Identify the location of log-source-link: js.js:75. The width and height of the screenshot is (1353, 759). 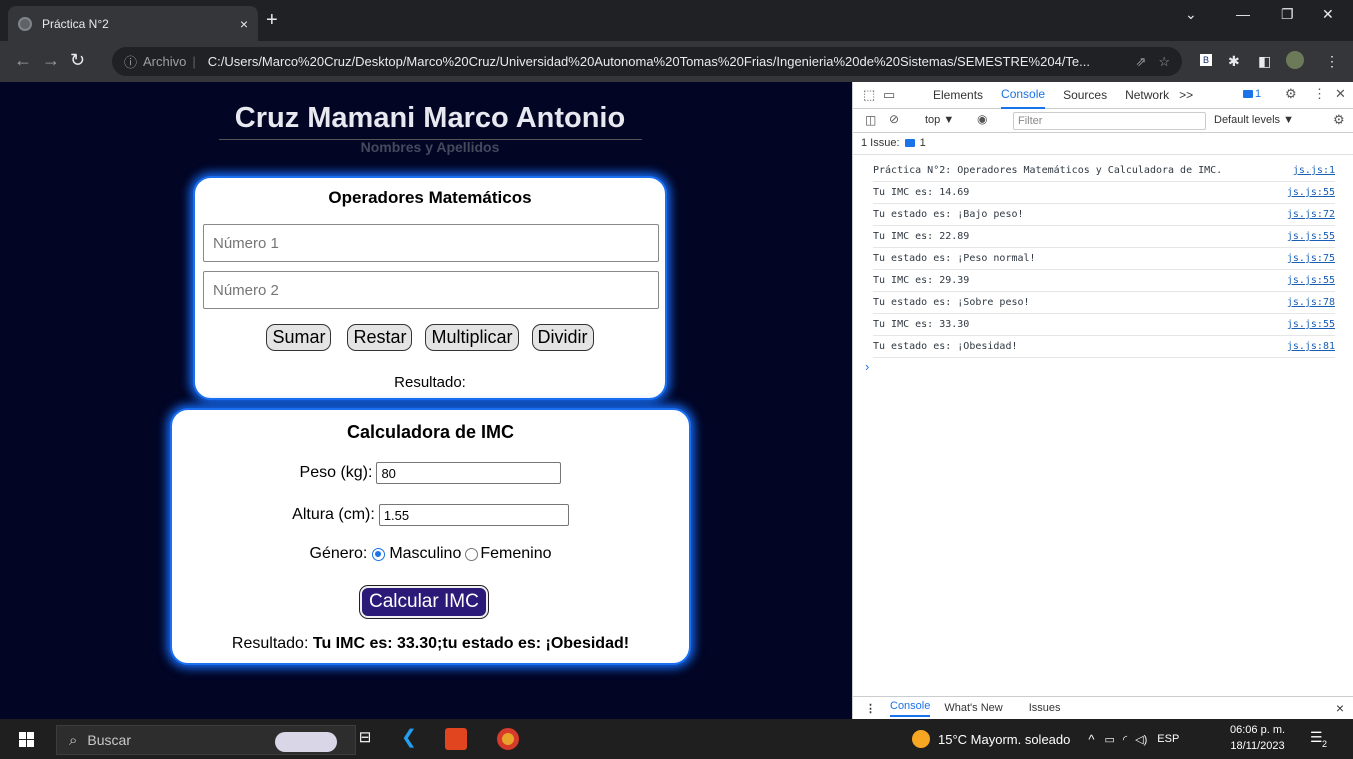
(1311, 258).